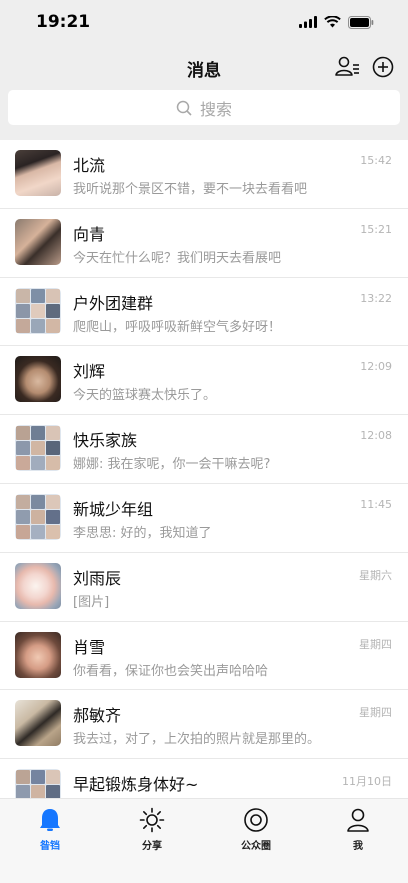 The width and height of the screenshot is (408, 883). What do you see at coordinates (204, 381) in the screenshot?
I see `conversation-row: 刘辉 今天的篮球赛太快乐了。 12:09` at bounding box center [204, 381].